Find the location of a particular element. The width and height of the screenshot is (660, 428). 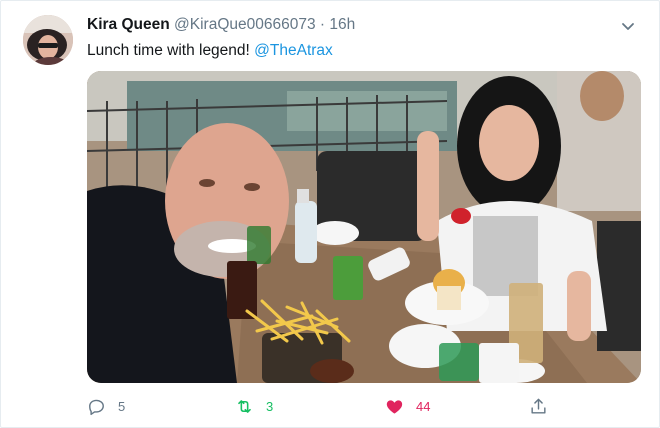

retweet-button: 3 is located at coordinates (254, 406).